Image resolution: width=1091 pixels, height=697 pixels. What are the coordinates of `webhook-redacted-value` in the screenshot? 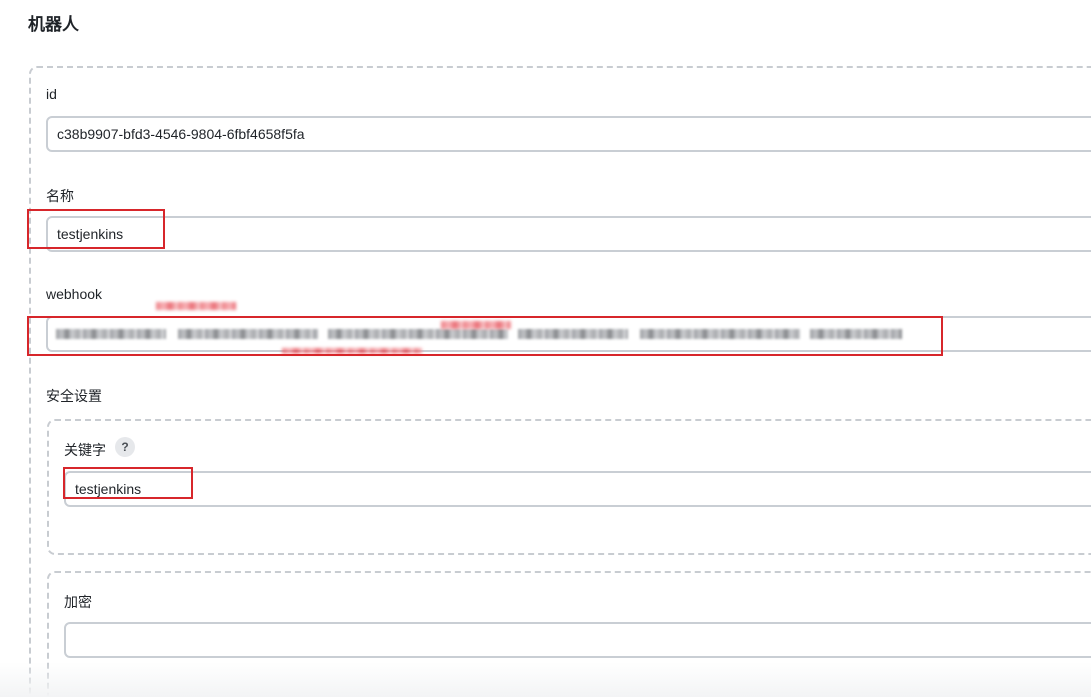 It's located at (496, 328).